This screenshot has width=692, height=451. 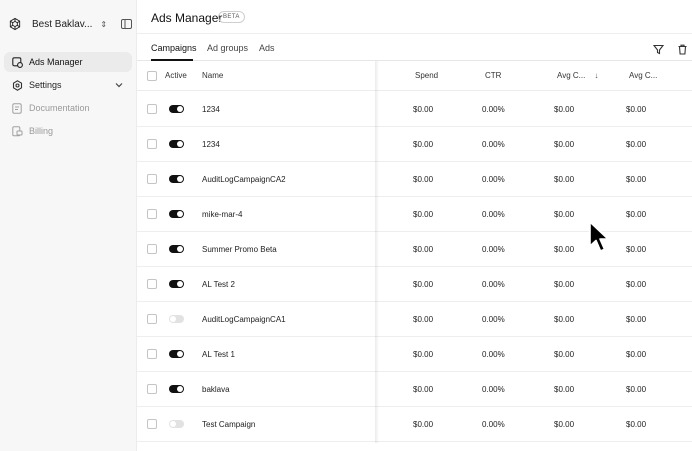 What do you see at coordinates (17, 62) in the screenshot?
I see `ads-icon` at bounding box center [17, 62].